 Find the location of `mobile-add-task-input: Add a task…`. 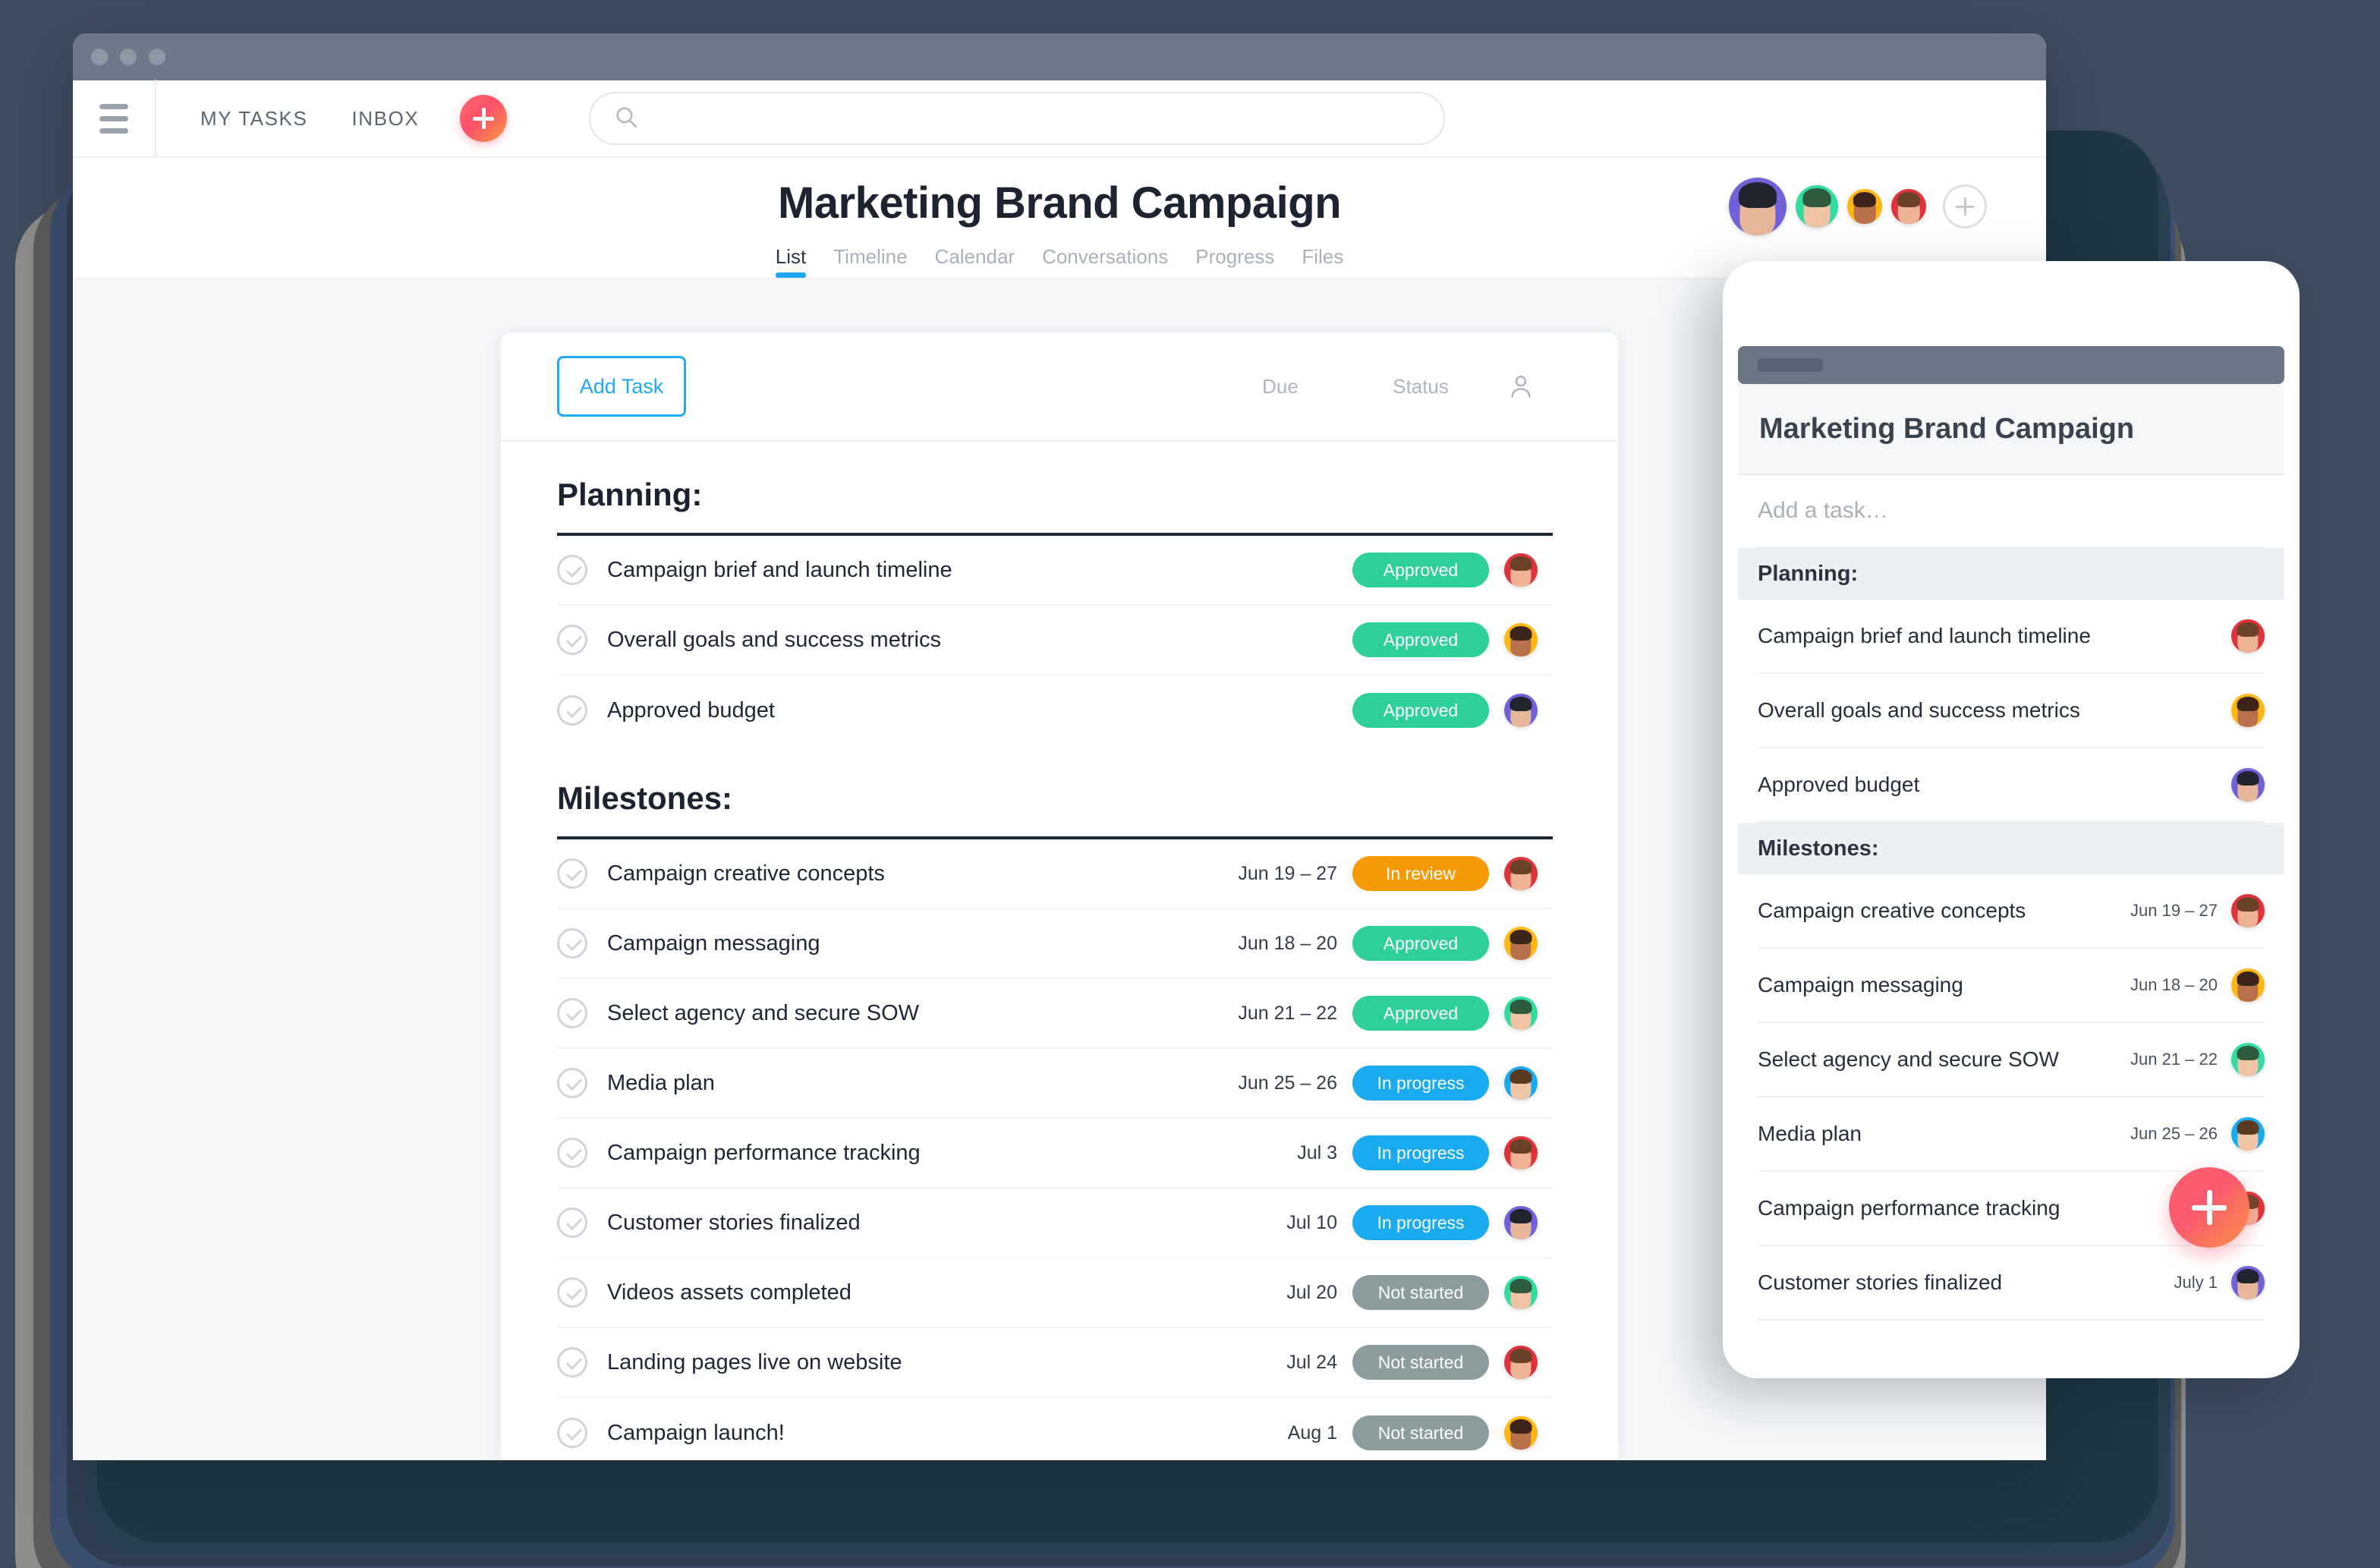

mobile-add-task-input: Add a task… is located at coordinates (2011, 511).